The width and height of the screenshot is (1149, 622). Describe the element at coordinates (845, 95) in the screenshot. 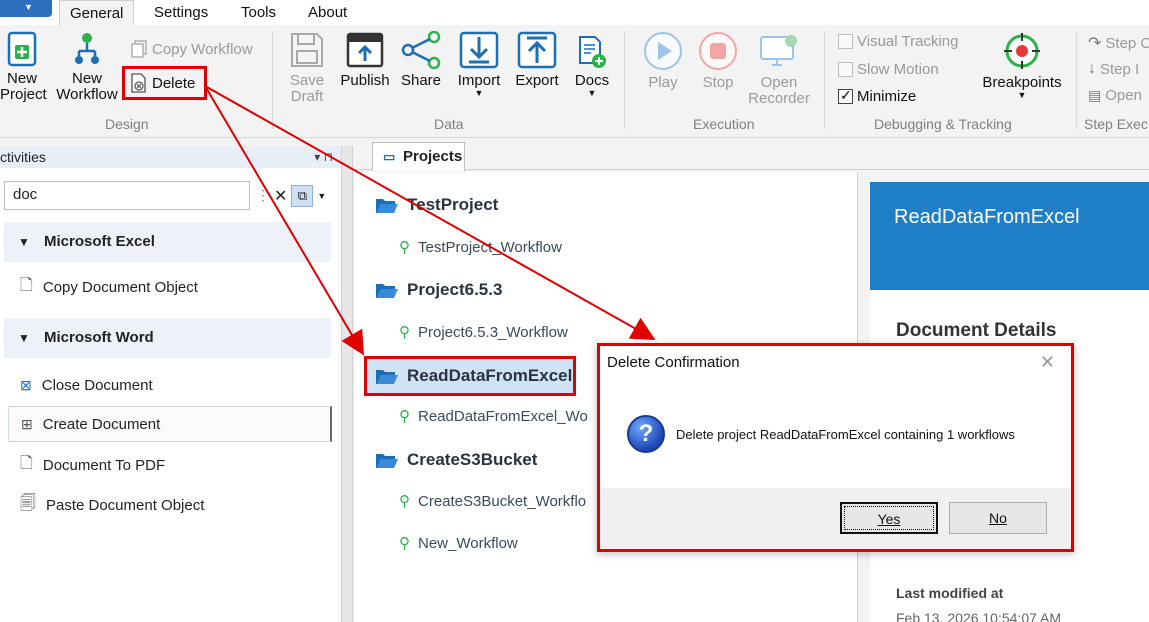

I see `checkbox-checked-icon` at that location.